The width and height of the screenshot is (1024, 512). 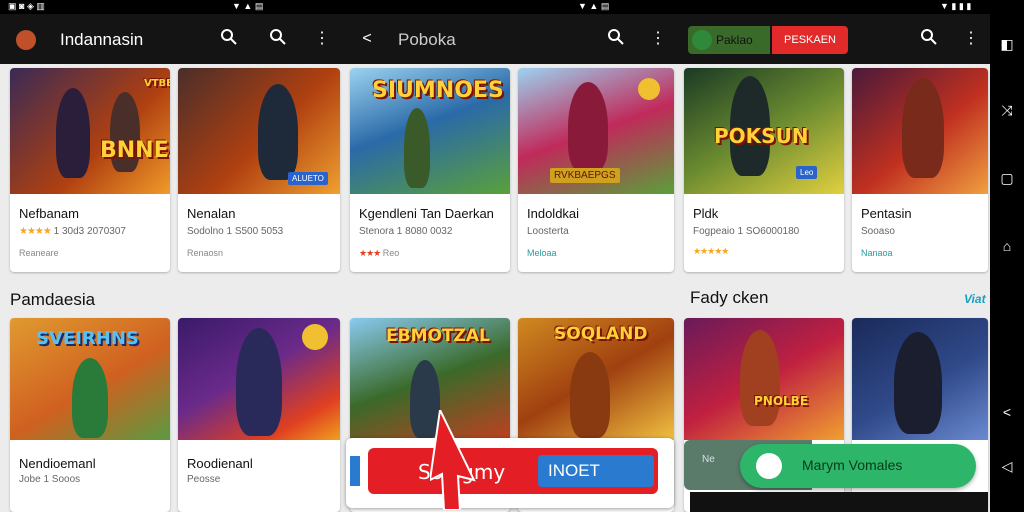 I want to click on game-card: RVKBAEPGS Indoldkai Loosterta Meloaa, so click(x=596, y=170).